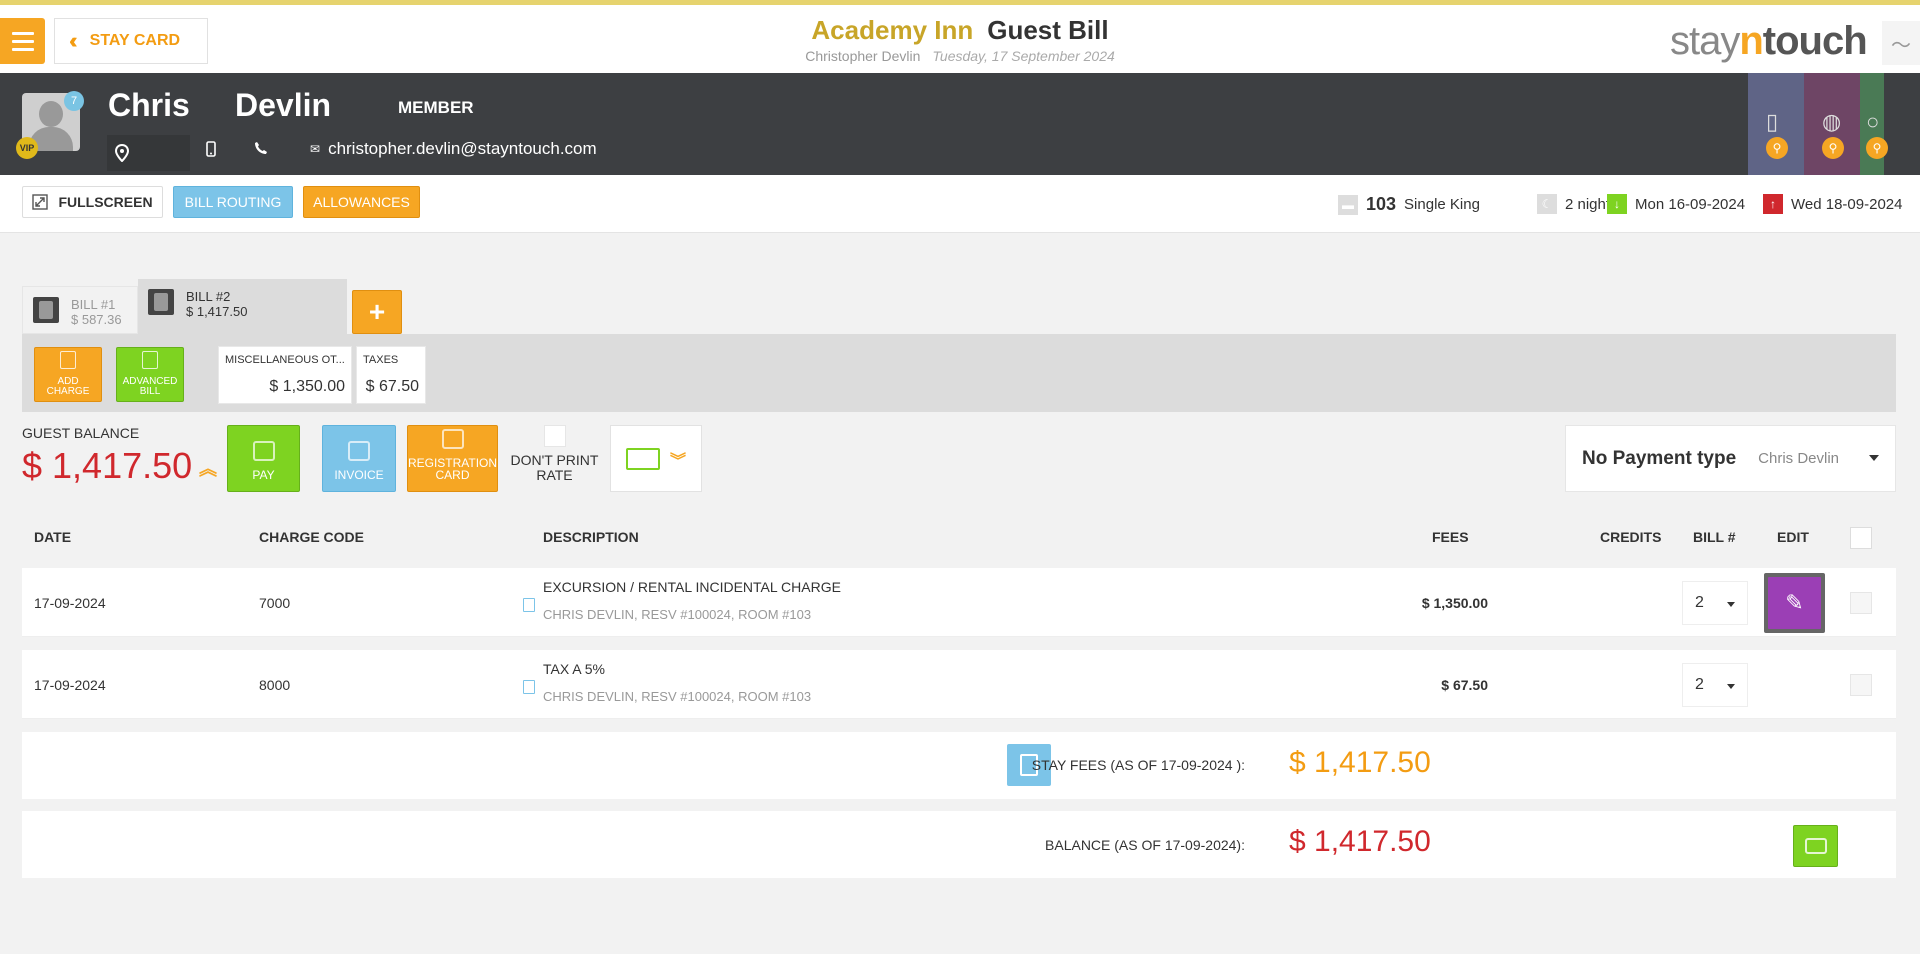 Image resolution: width=1920 pixels, height=954 pixels. What do you see at coordinates (656, 458) in the screenshot?
I see `bill-mode-dropdown: ︾` at bounding box center [656, 458].